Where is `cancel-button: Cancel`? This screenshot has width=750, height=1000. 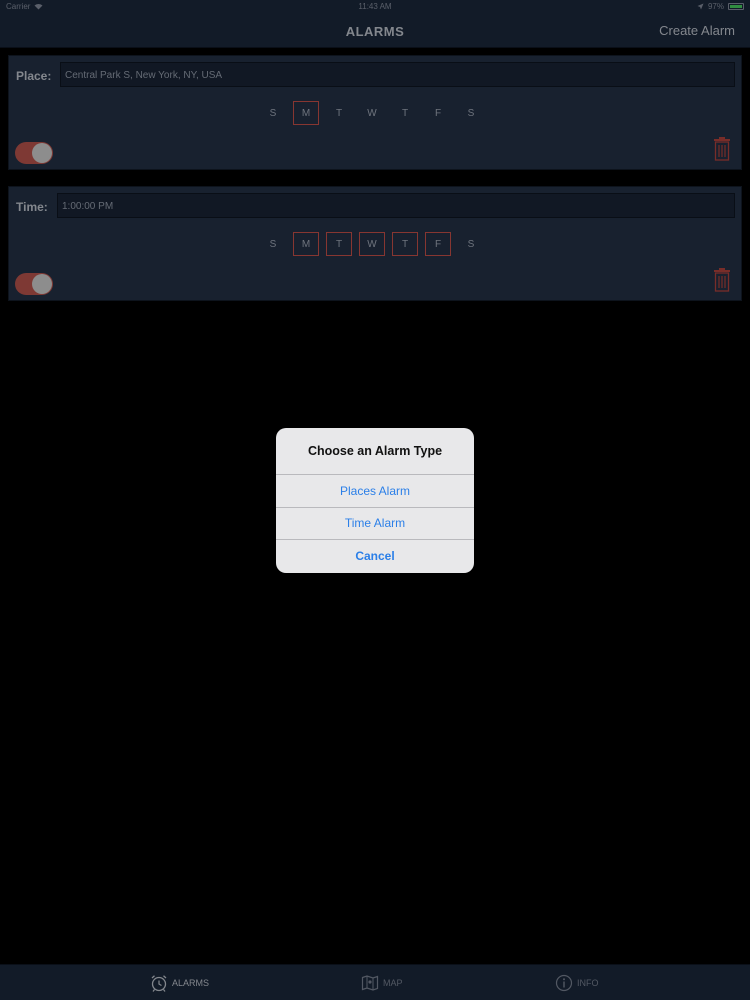
cancel-button: Cancel is located at coordinates (375, 556).